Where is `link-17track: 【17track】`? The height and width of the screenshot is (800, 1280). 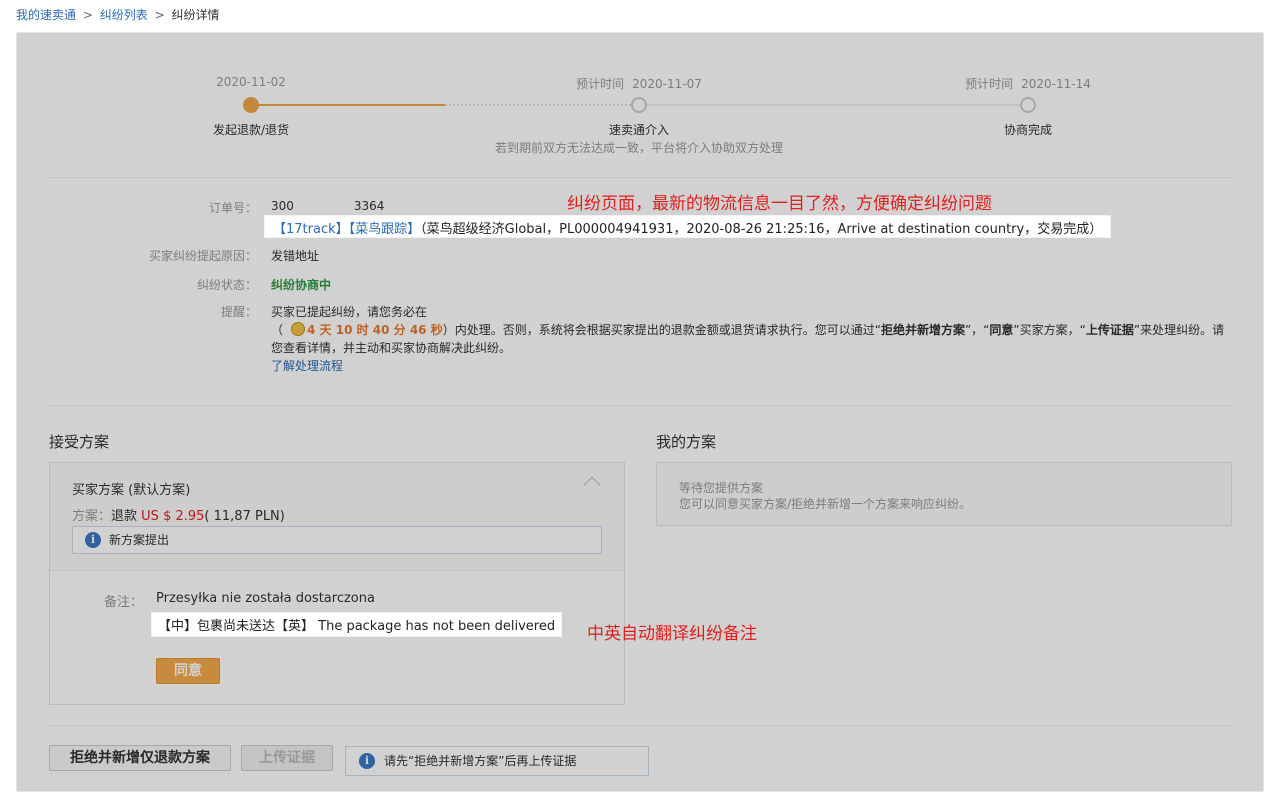 link-17track: 【17track】 is located at coordinates (311, 229).